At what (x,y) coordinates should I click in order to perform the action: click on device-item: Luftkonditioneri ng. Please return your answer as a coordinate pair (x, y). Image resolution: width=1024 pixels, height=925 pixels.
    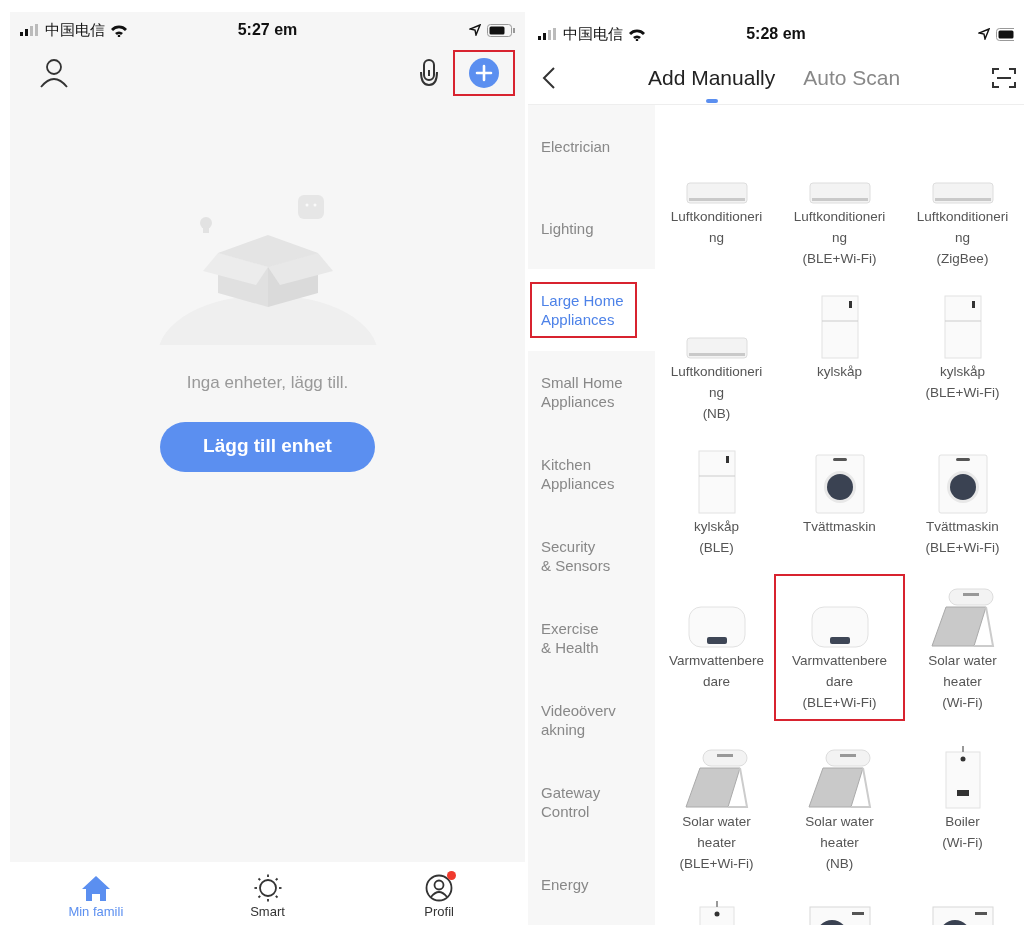
    Looking at the image, I should click on (716, 200).